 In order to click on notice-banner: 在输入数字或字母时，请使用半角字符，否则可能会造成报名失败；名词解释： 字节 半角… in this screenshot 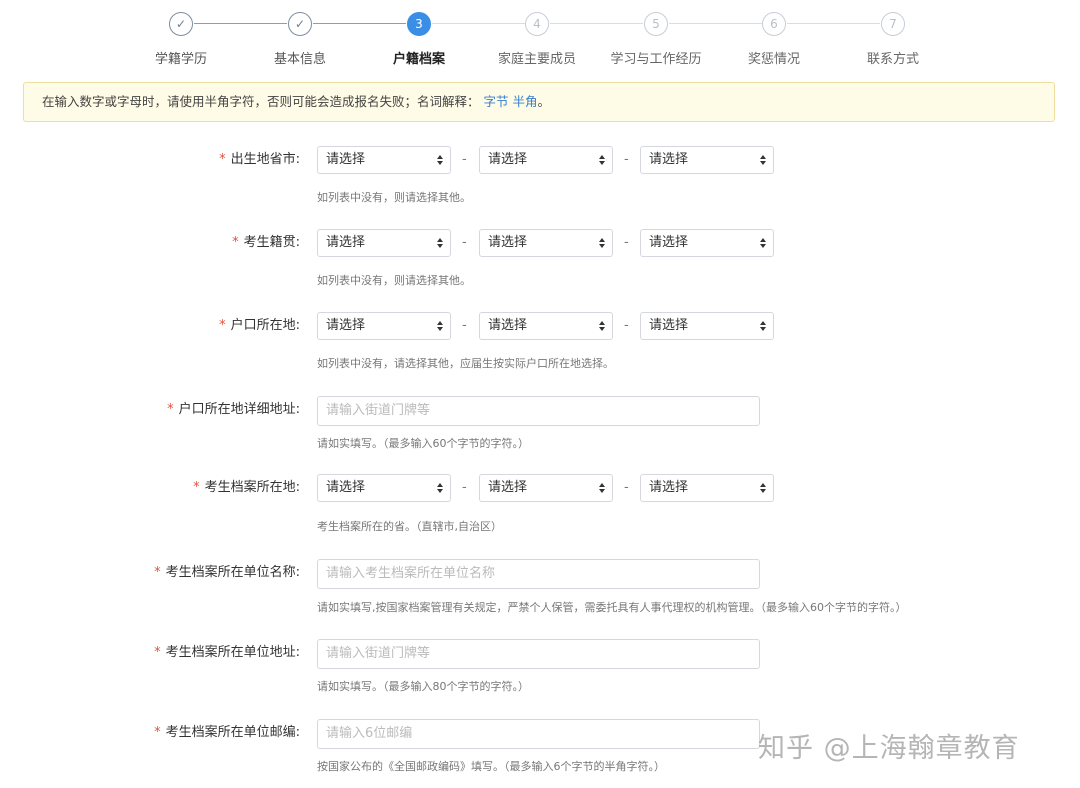, I will do `click(539, 102)`.